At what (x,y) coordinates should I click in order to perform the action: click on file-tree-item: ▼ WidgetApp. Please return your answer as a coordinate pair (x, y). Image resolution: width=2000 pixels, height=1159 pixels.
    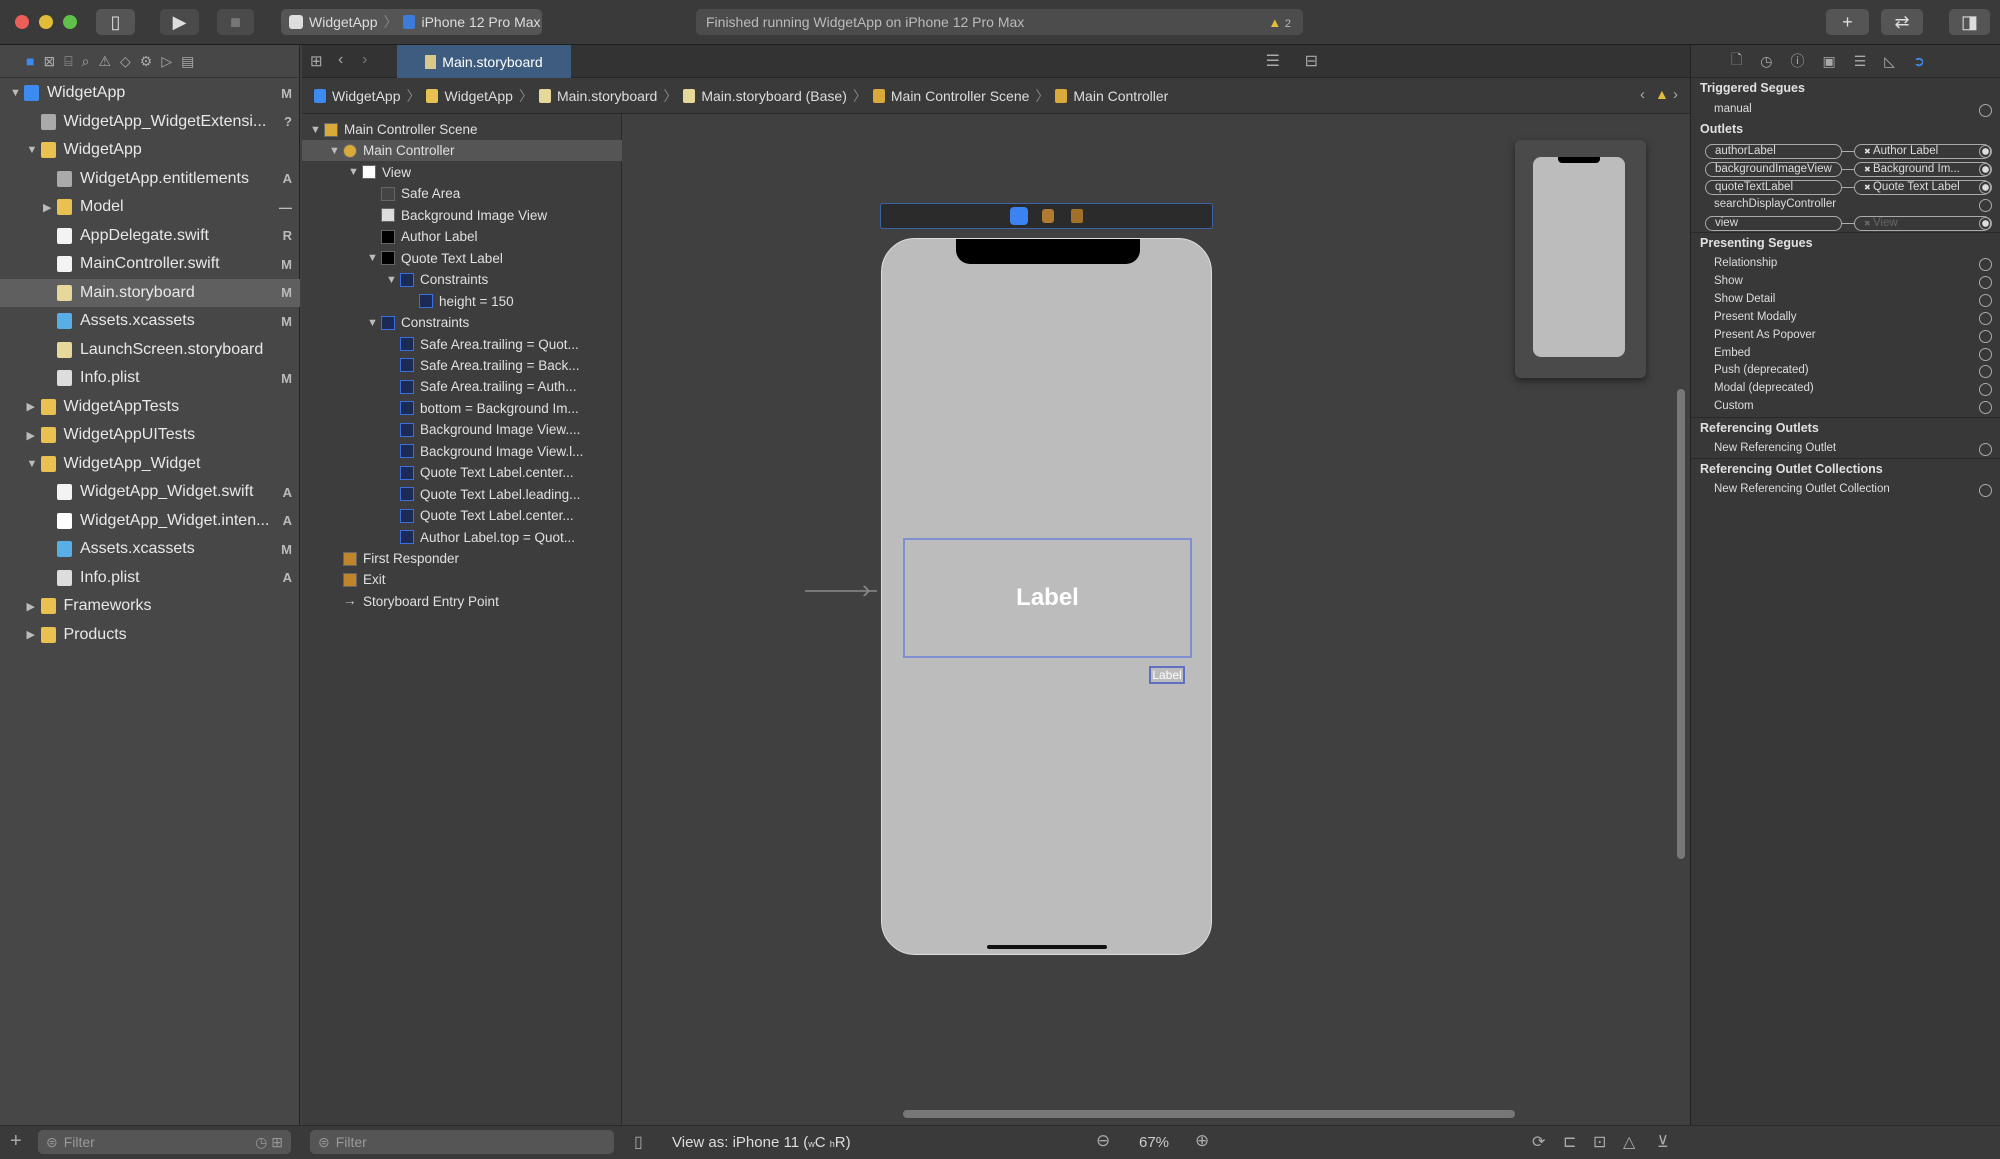
    Looking at the image, I should click on (150, 150).